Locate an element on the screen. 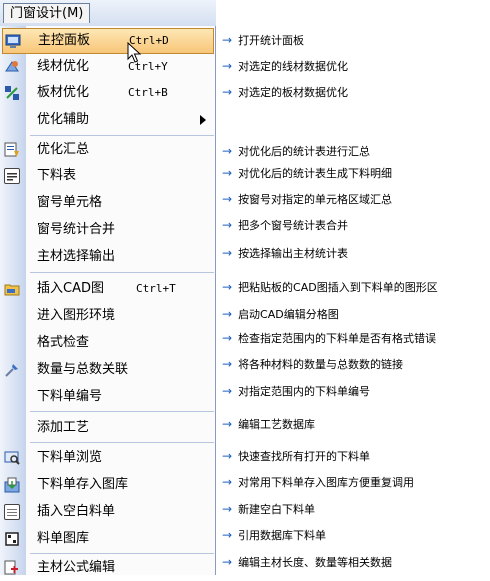 This screenshot has height=581, width=490. menu-item-add-process: 添加工艺 is located at coordinates (108, 428).